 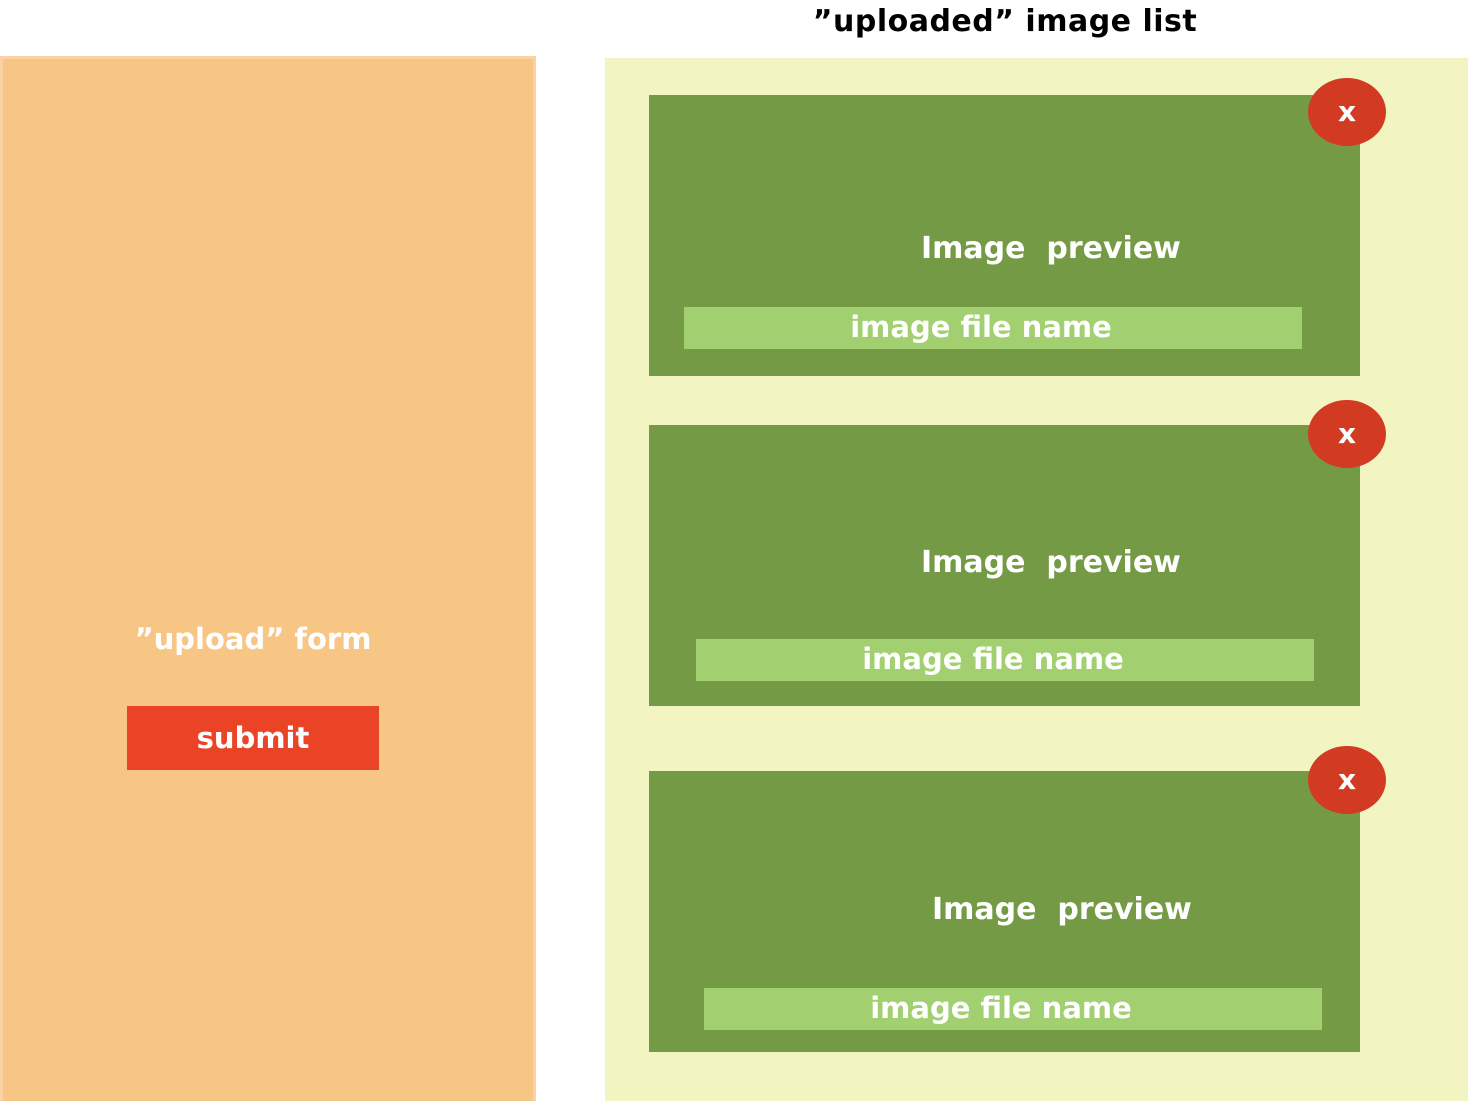 I want to click on submit-button: submit, so click(x=253, y=738).